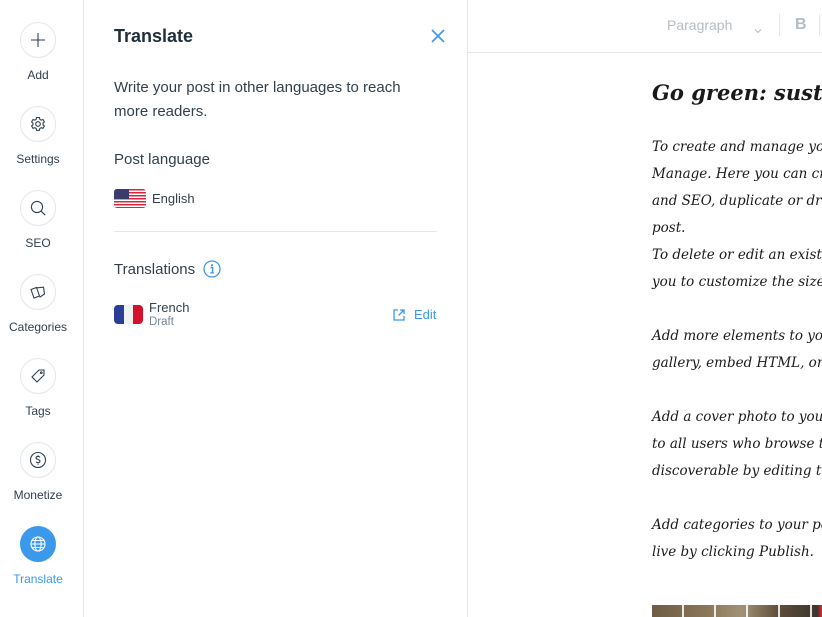 The image size is (822, 617). I want to click on rail-label: Monetize, so click(38, 495).